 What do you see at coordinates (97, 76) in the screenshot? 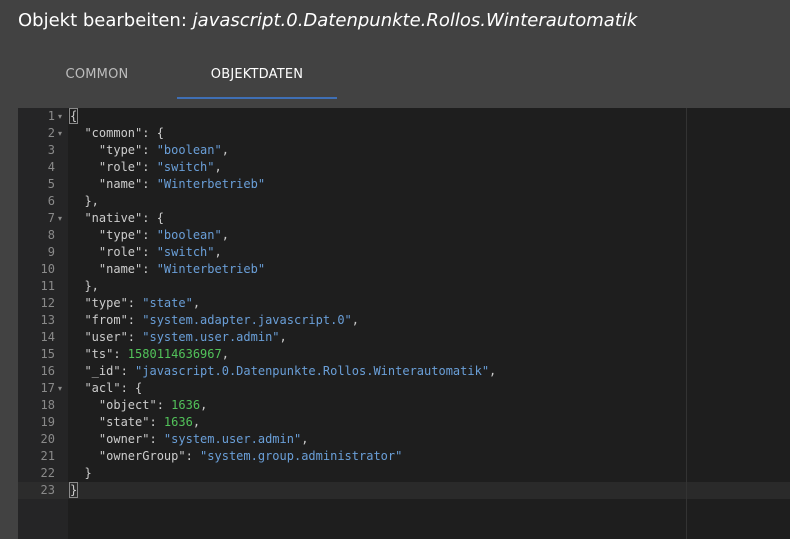
I see `tab-common: COMMON` at bounding box center [97, 76].